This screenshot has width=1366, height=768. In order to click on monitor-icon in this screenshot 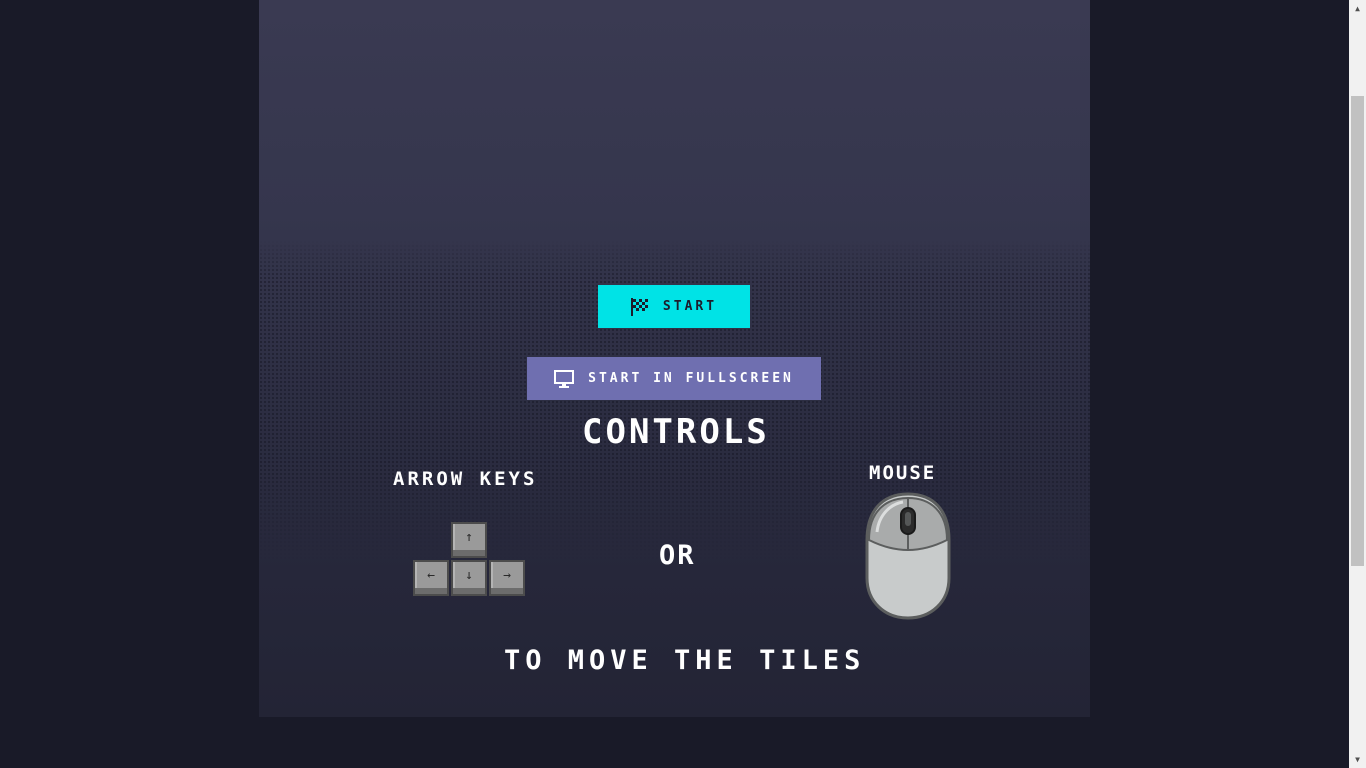, I will do `click(564, 378)`.